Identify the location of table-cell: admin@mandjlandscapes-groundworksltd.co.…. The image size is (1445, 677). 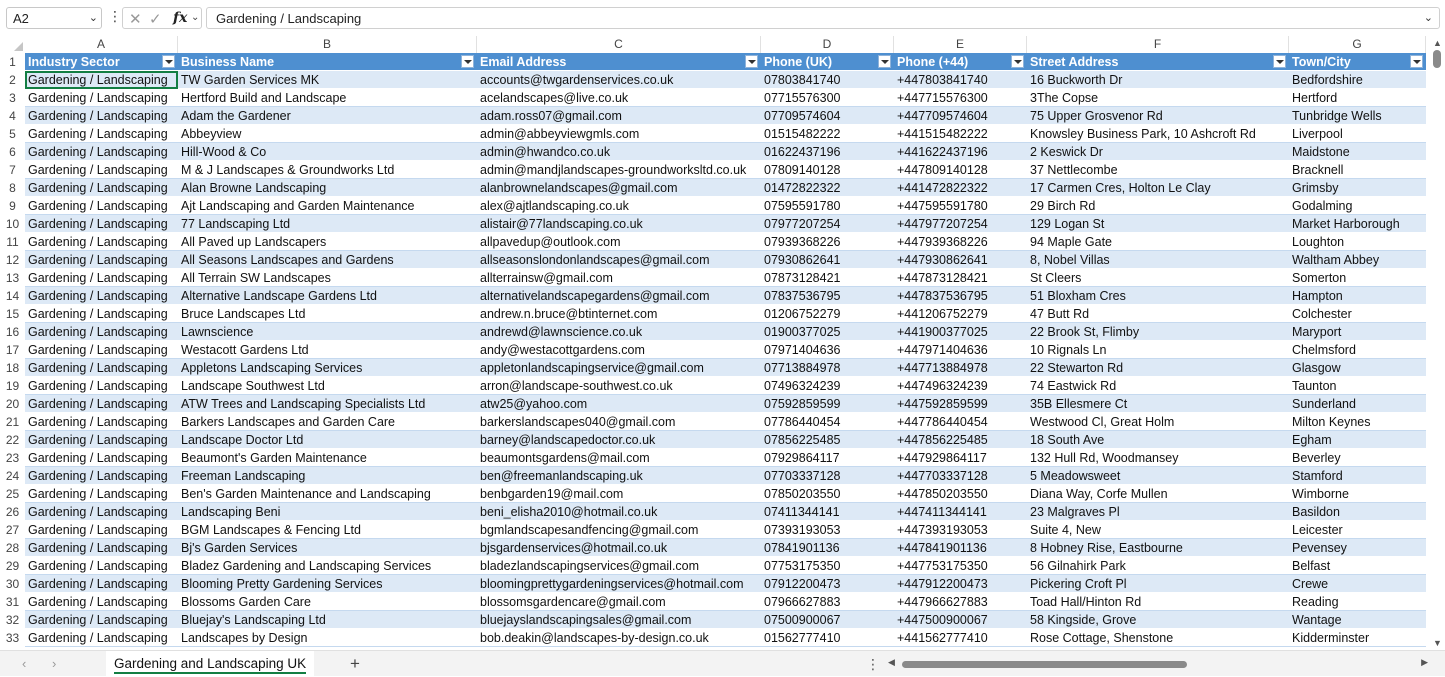
(619, 170).